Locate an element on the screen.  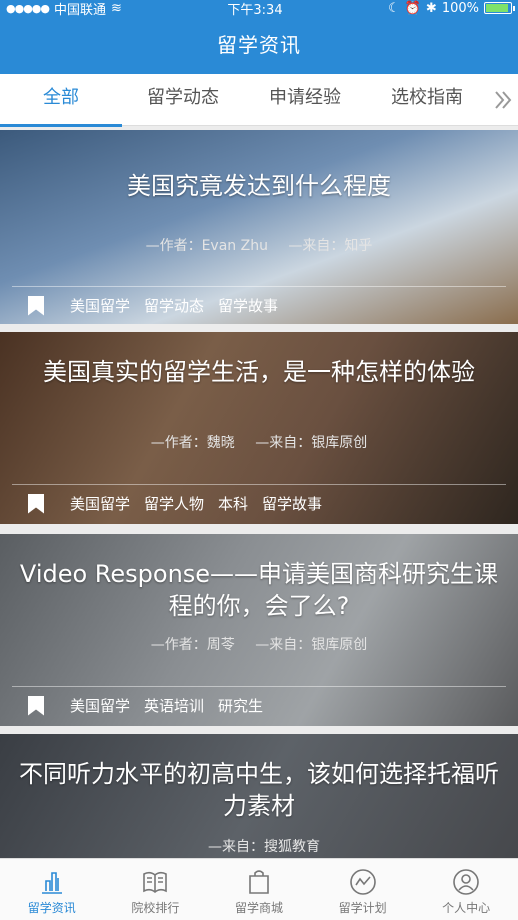
article-meta: —作者：魏晓 —来自：银库原创 is located at coordinates (259, 442).